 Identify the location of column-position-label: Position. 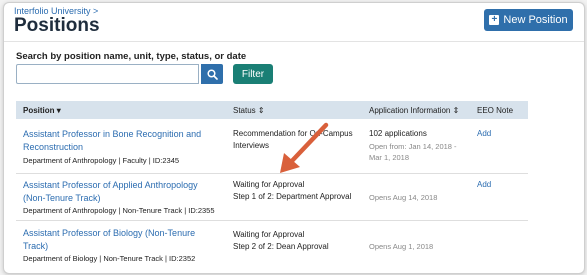
(39, 110).